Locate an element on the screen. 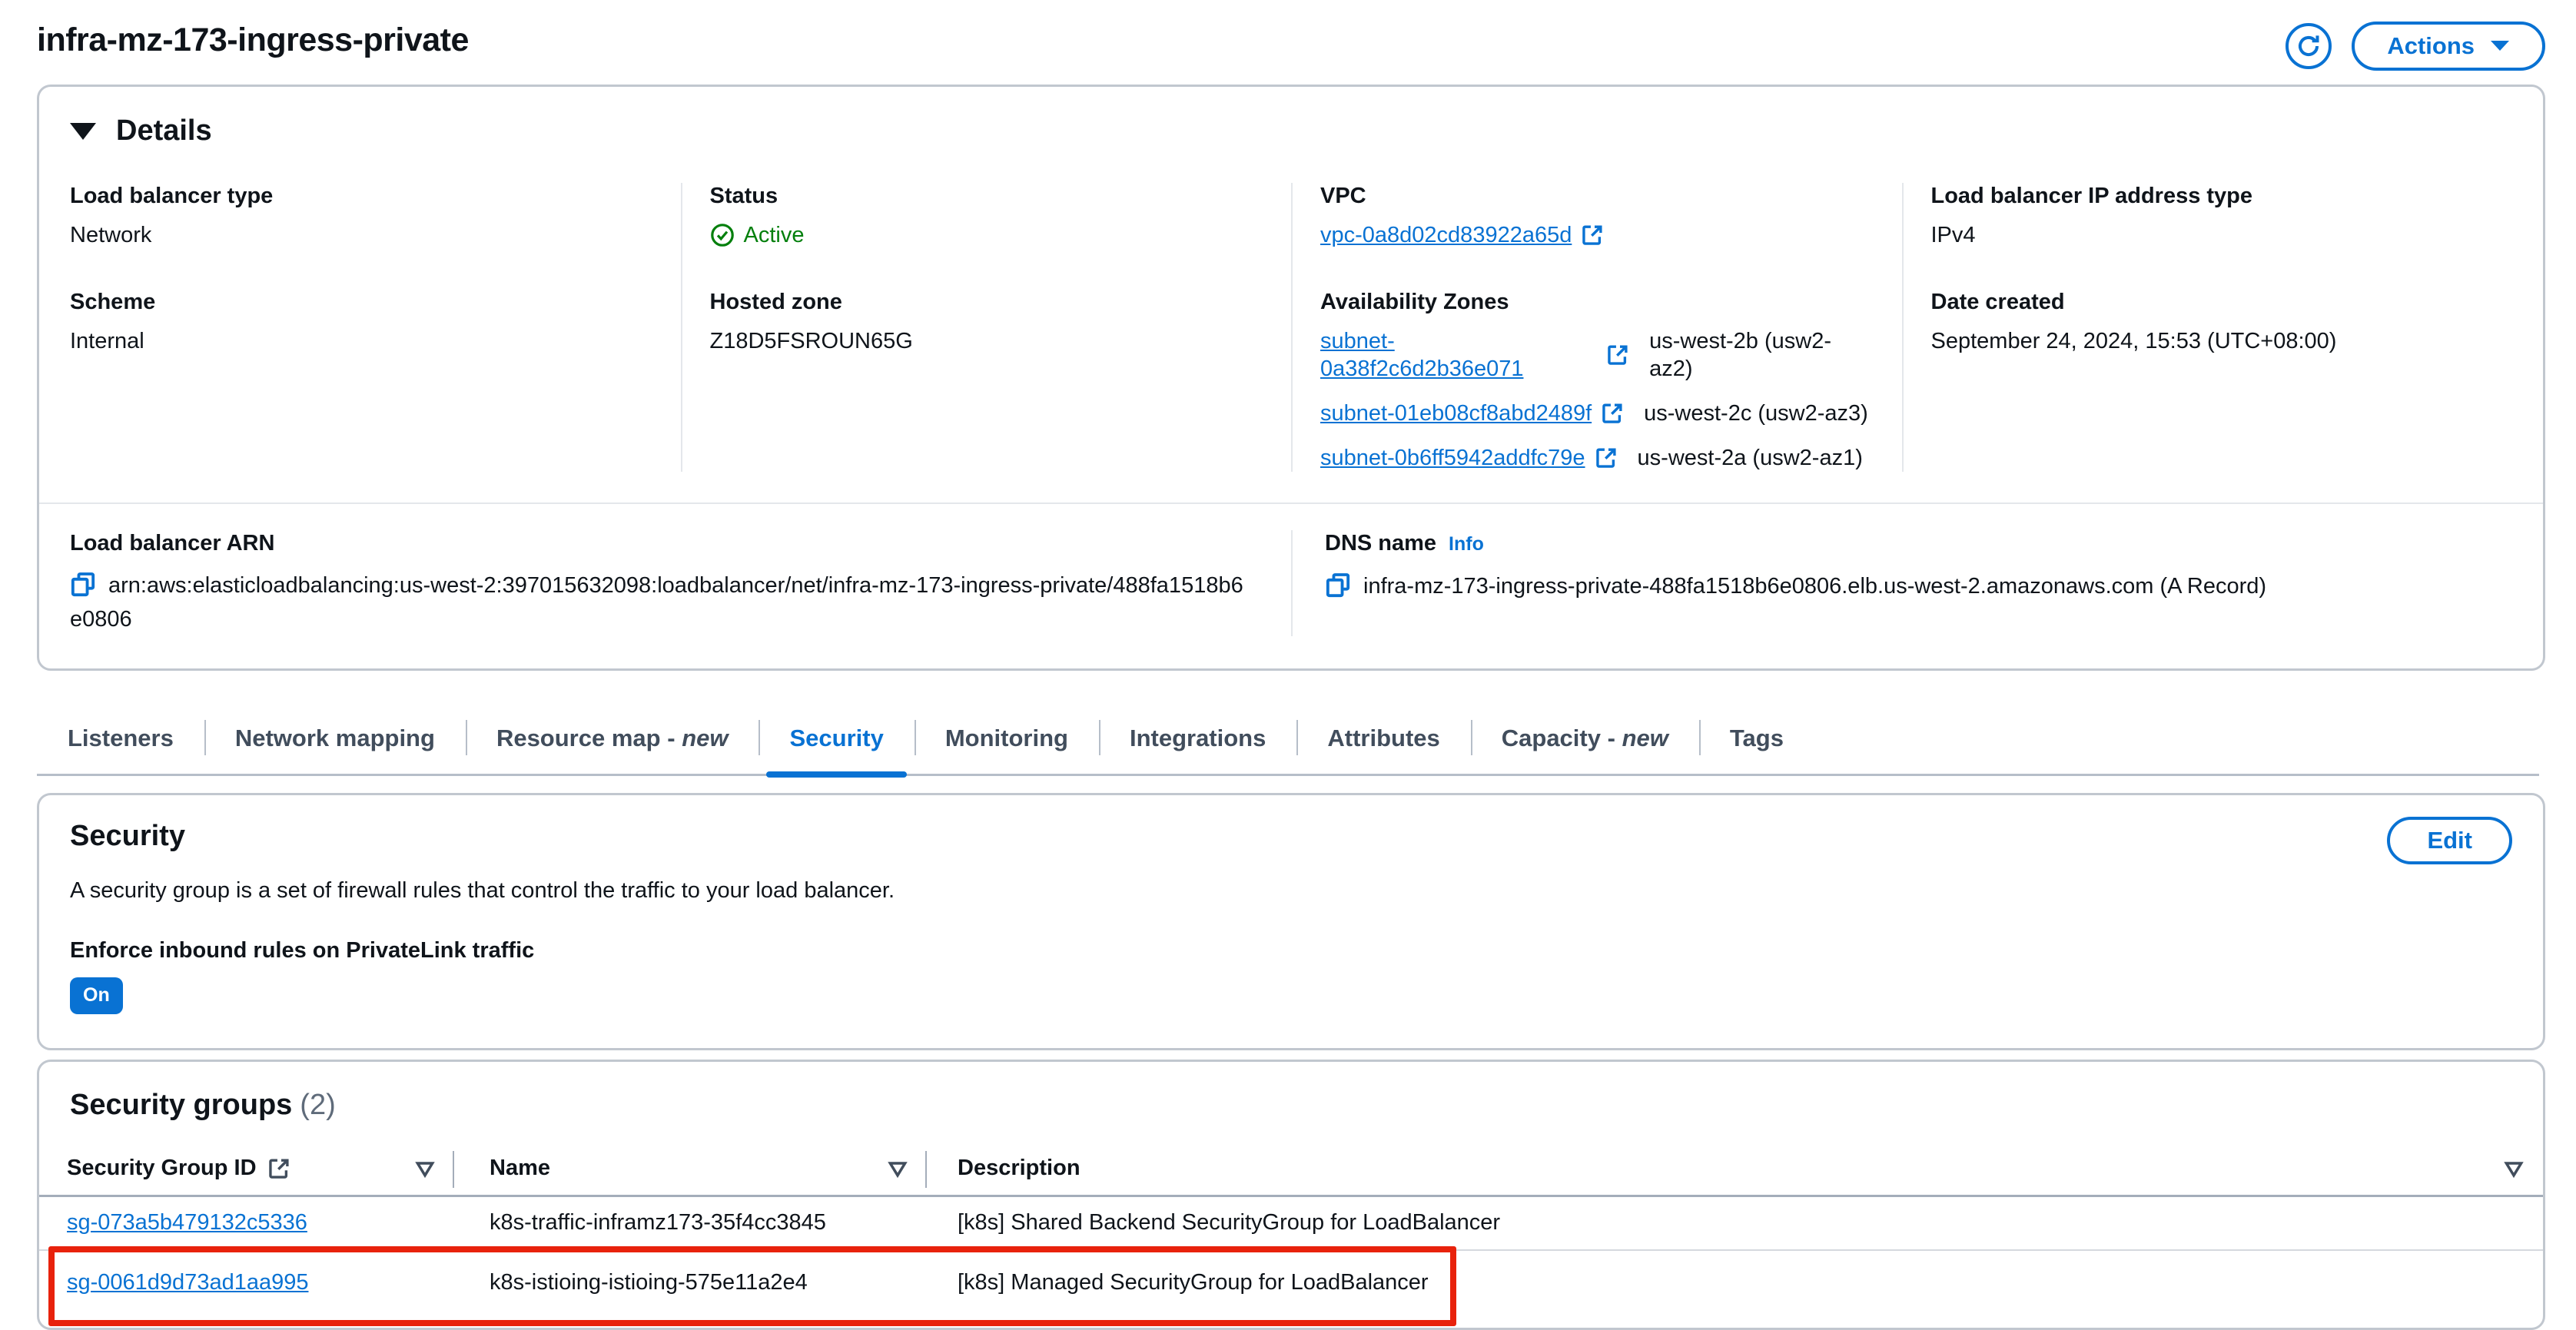 The width and height of the screenshot is (2576, 1330). ip-type-value: IPv4 is located at coordinates (1953, 235).